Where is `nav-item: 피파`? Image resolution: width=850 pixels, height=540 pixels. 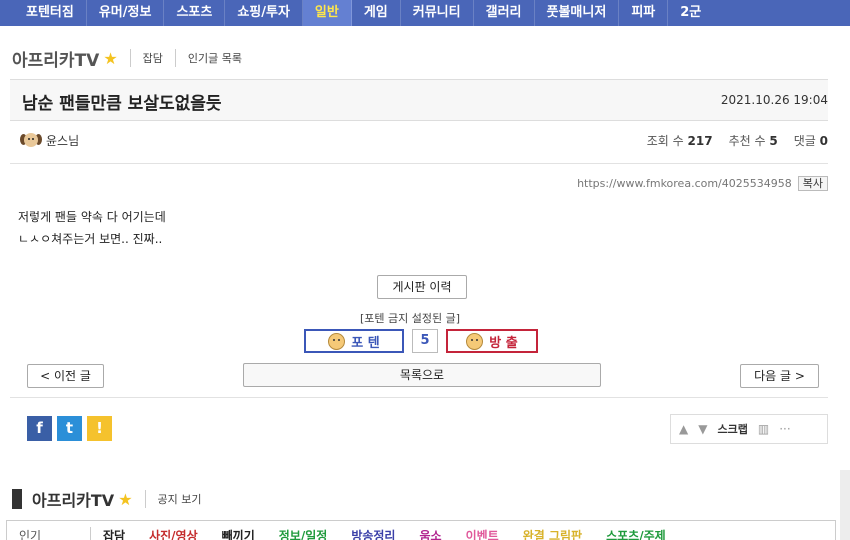
nav-item: 피파 is located at coordinates (644, 13).